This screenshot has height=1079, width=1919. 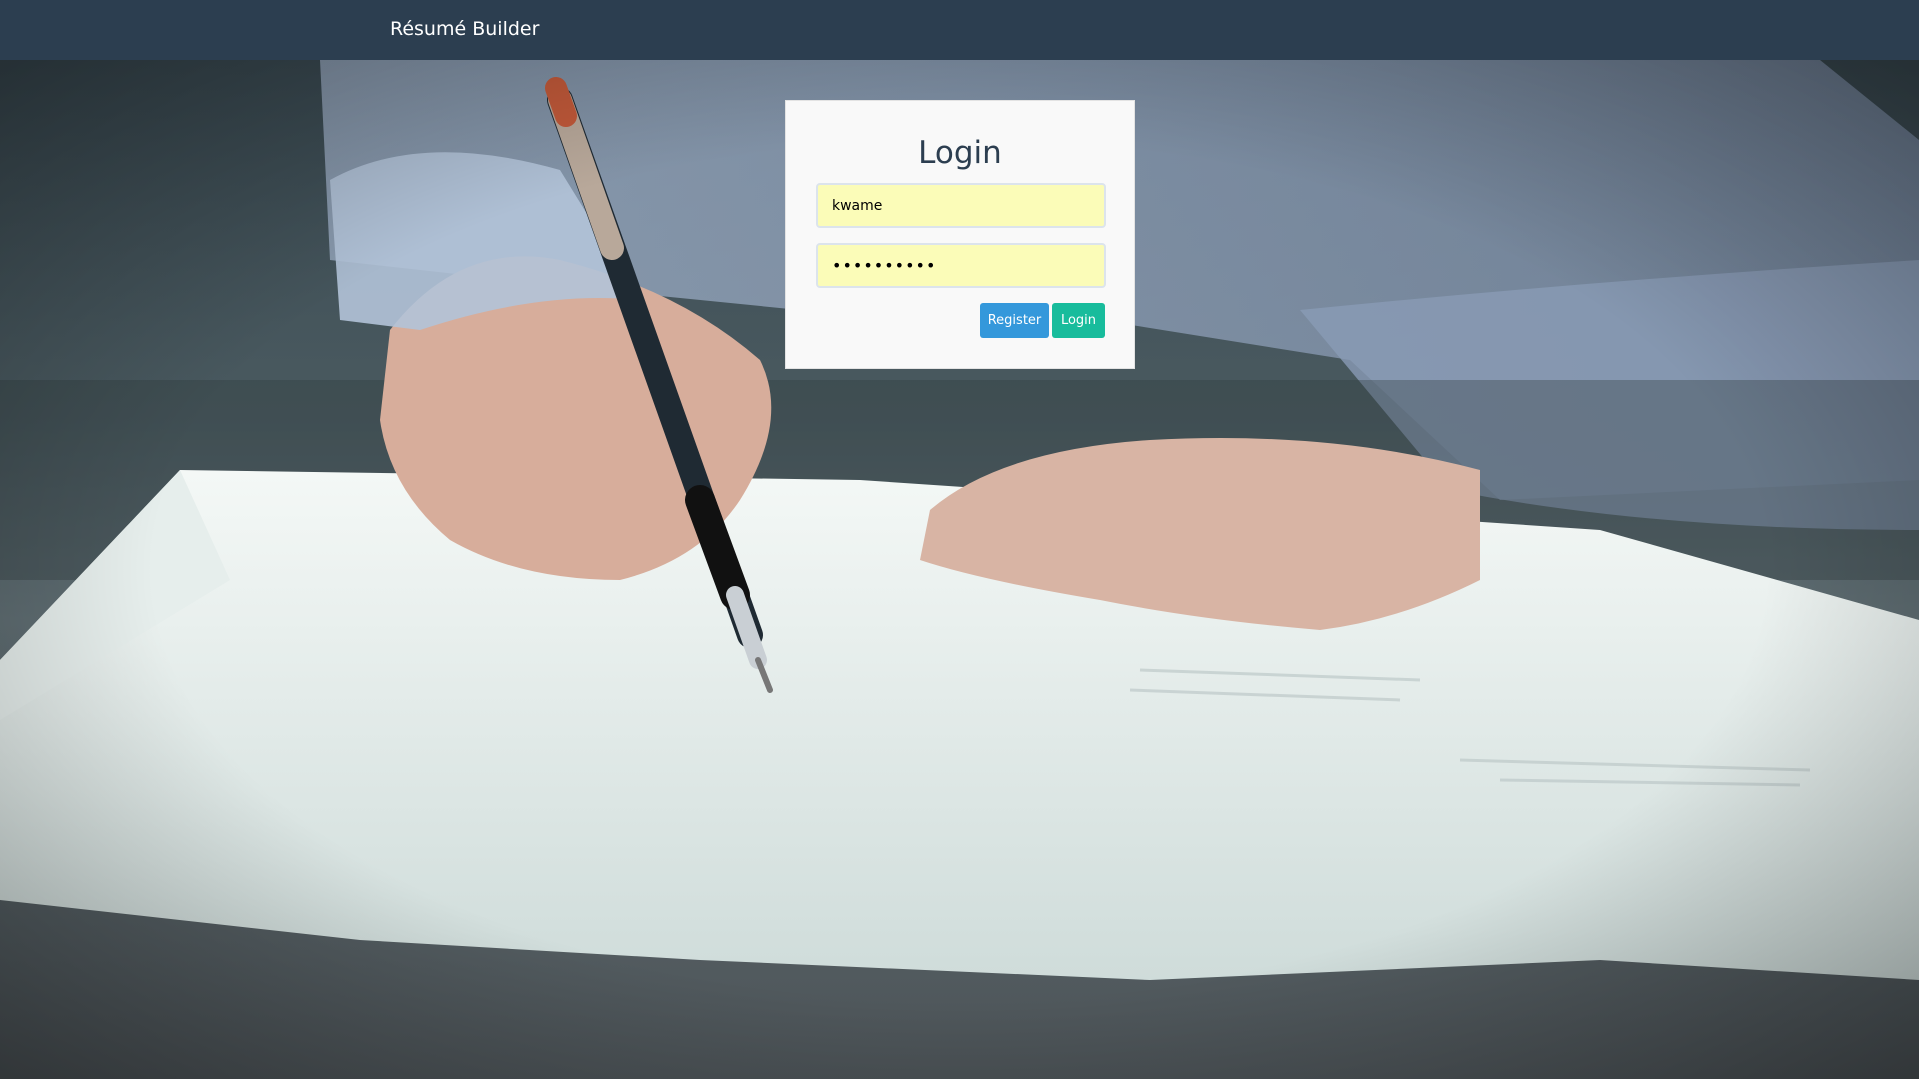 I want to click on username-input, so click(x=961, y=205).